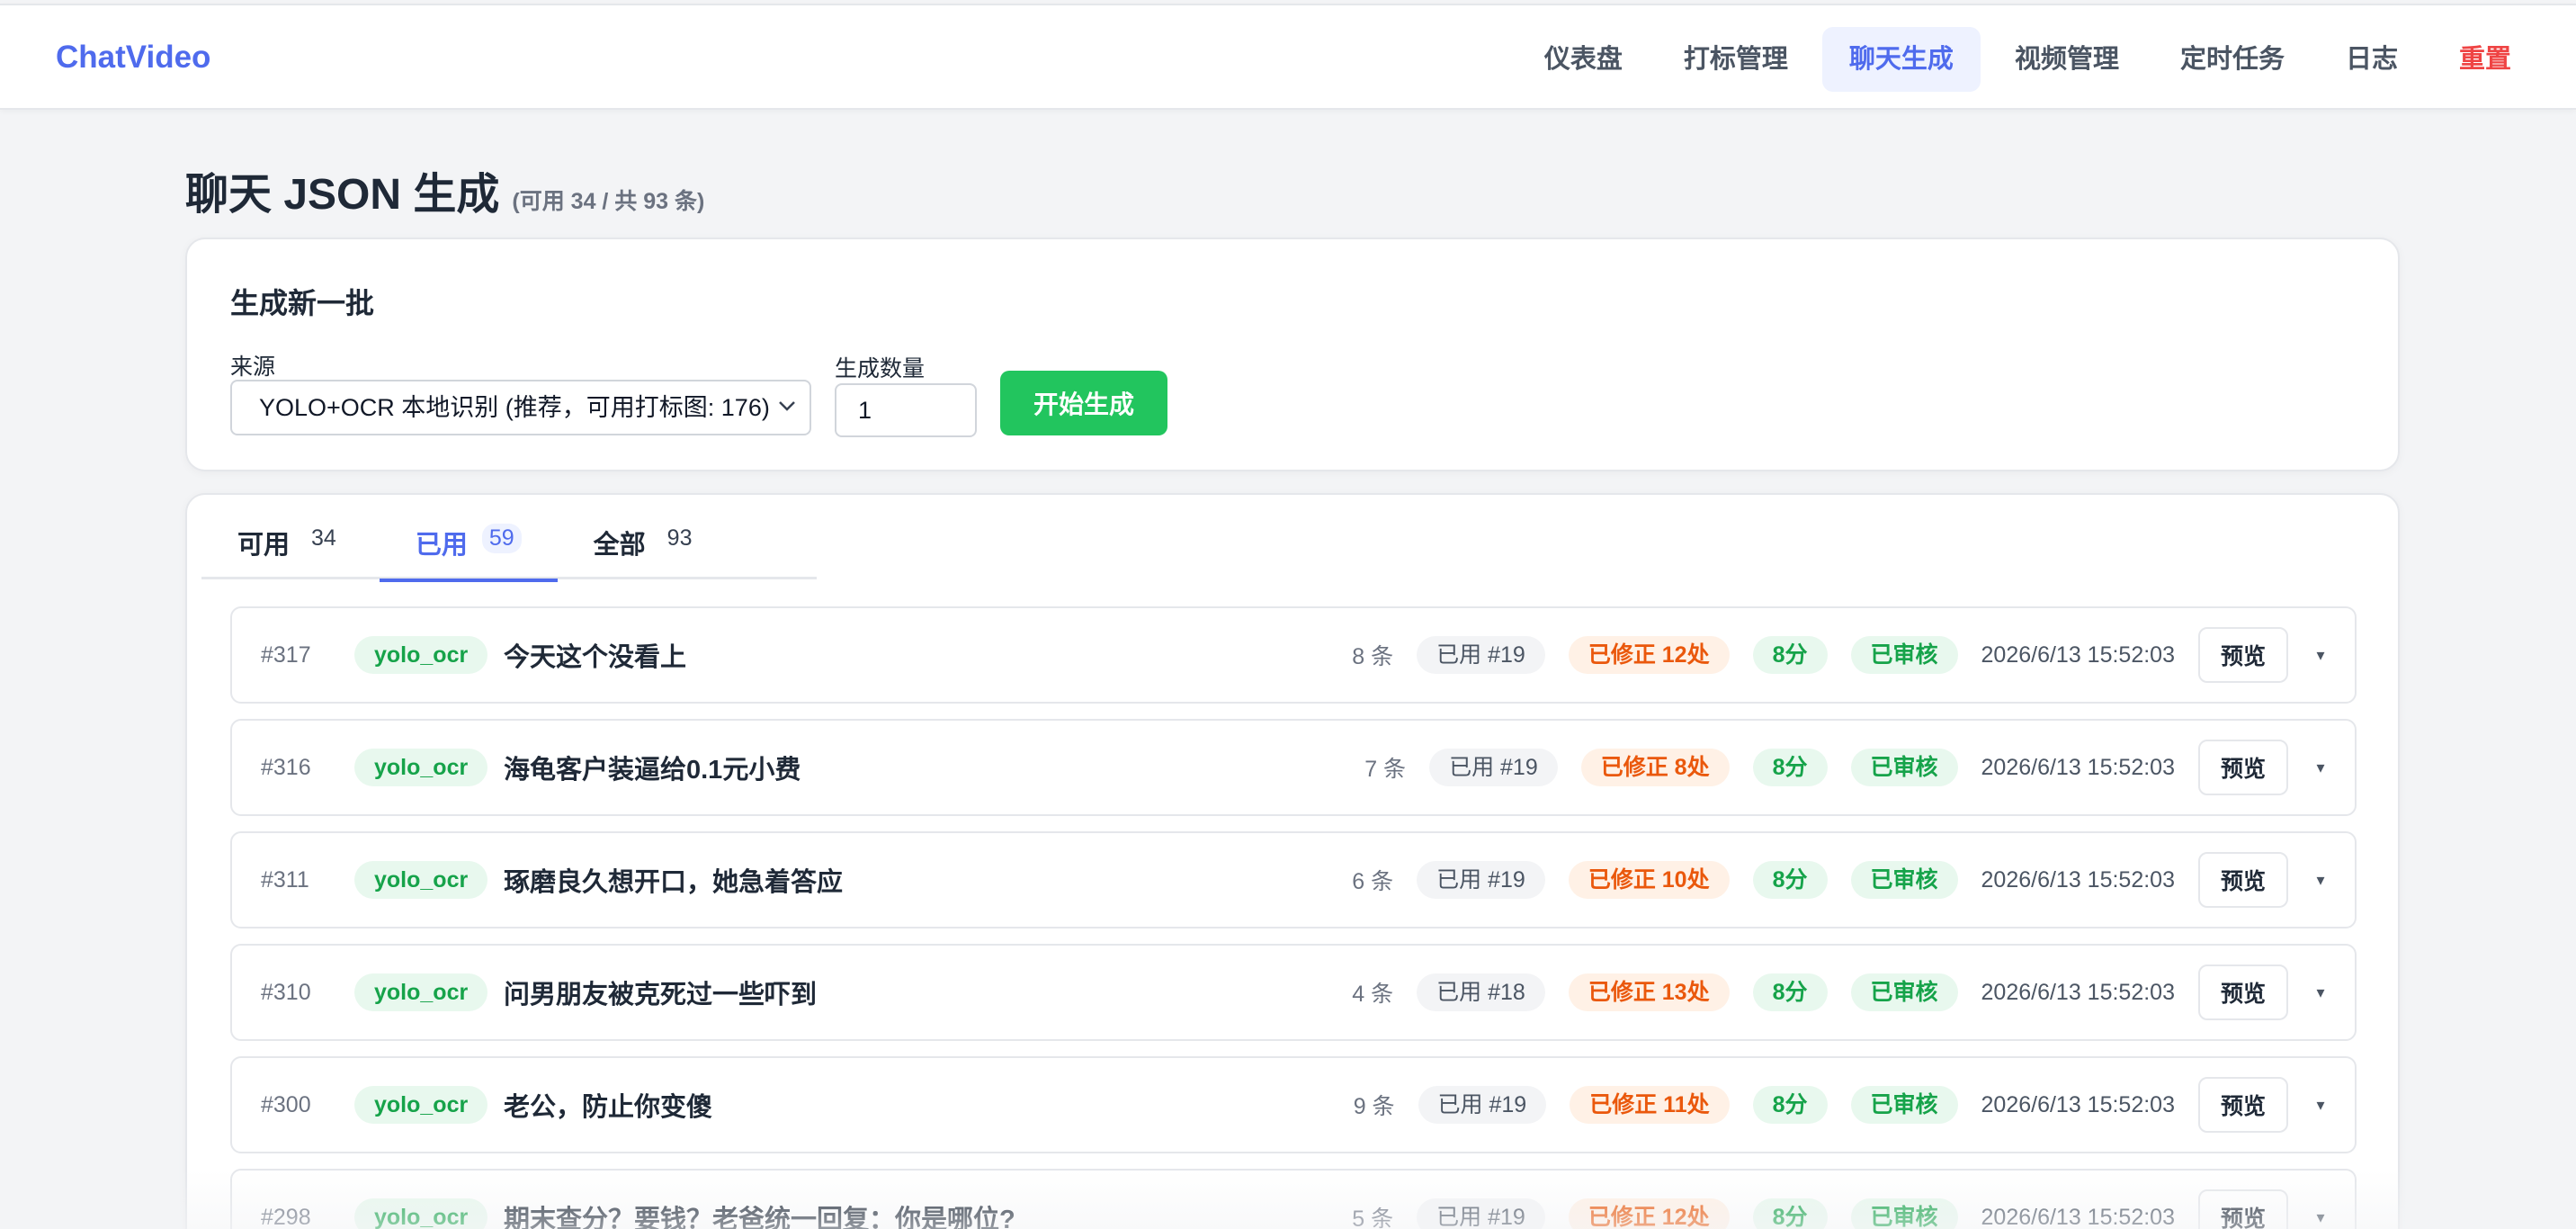  I want to click on page-subtitle: (可用 34 / 共 93 条), so click(608, 202).